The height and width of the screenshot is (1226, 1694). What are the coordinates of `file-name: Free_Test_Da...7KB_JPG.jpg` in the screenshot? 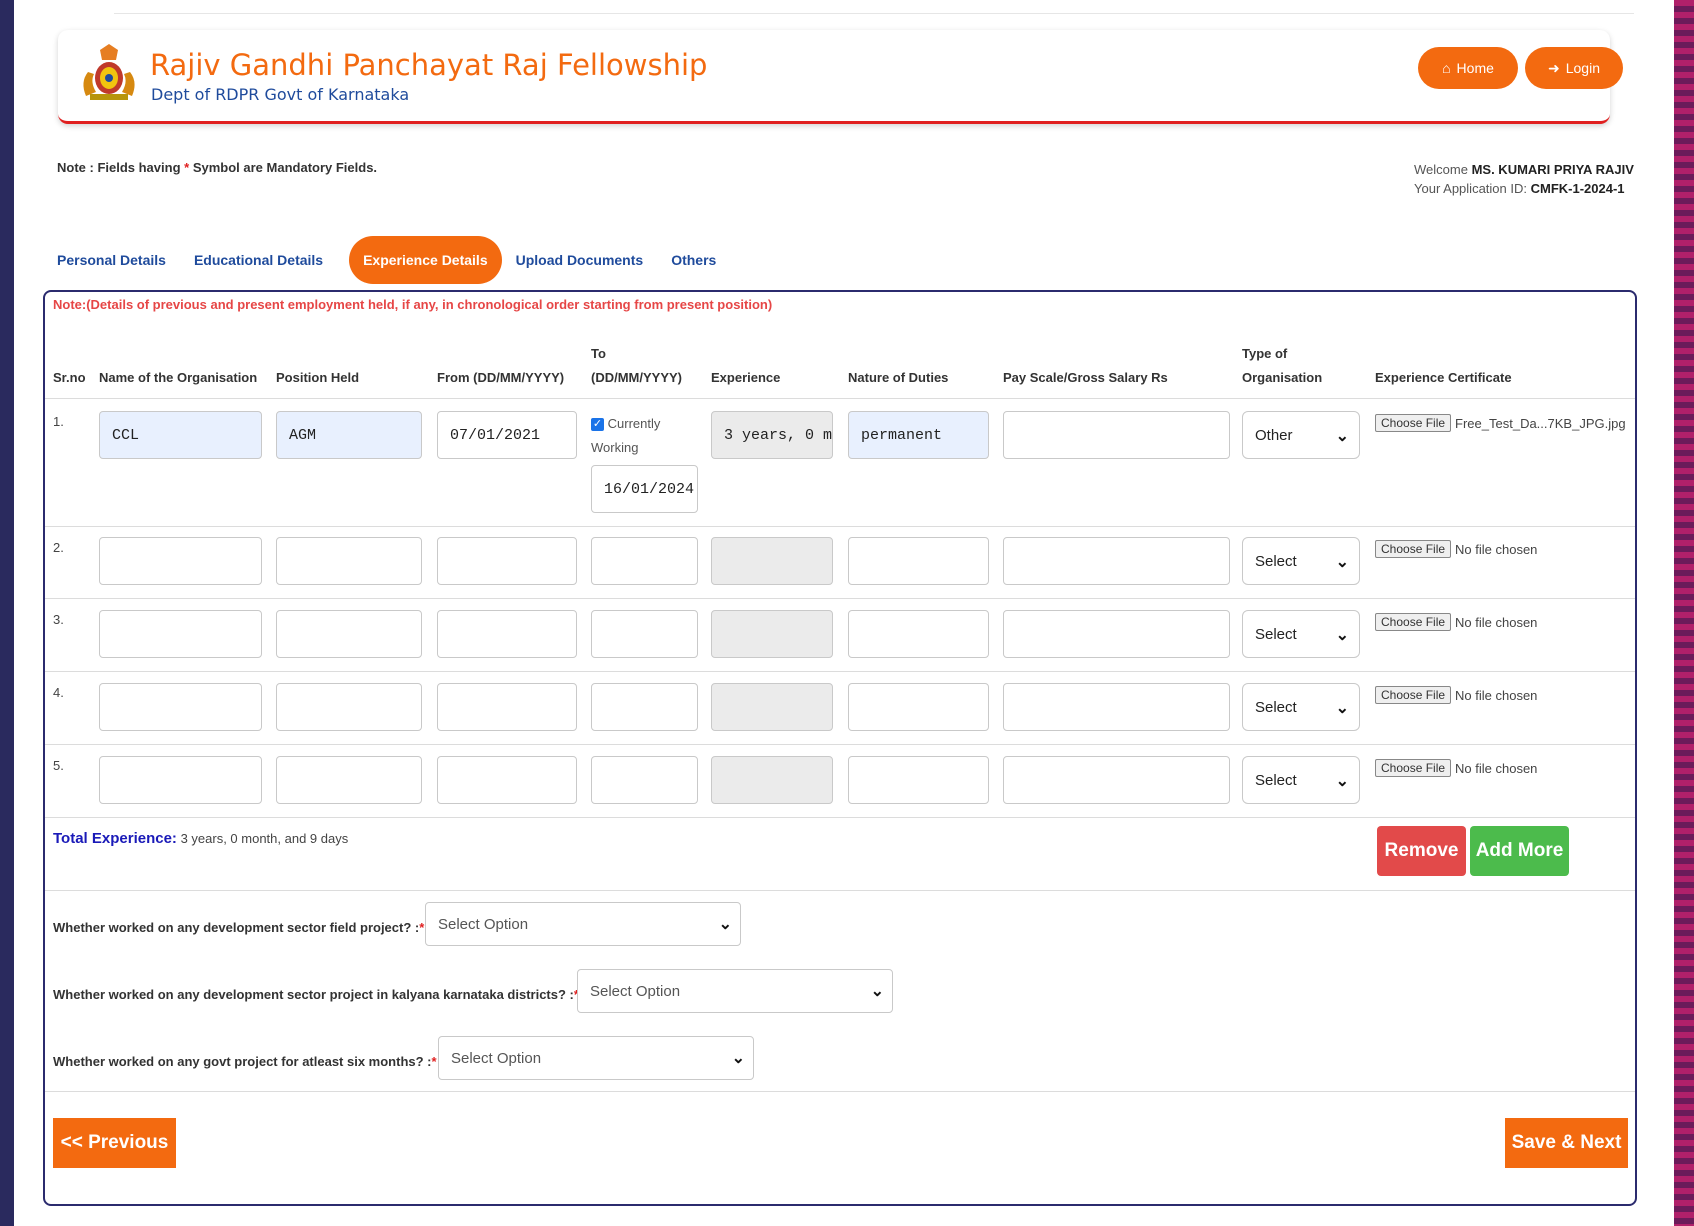 It's located at (1540, 423).